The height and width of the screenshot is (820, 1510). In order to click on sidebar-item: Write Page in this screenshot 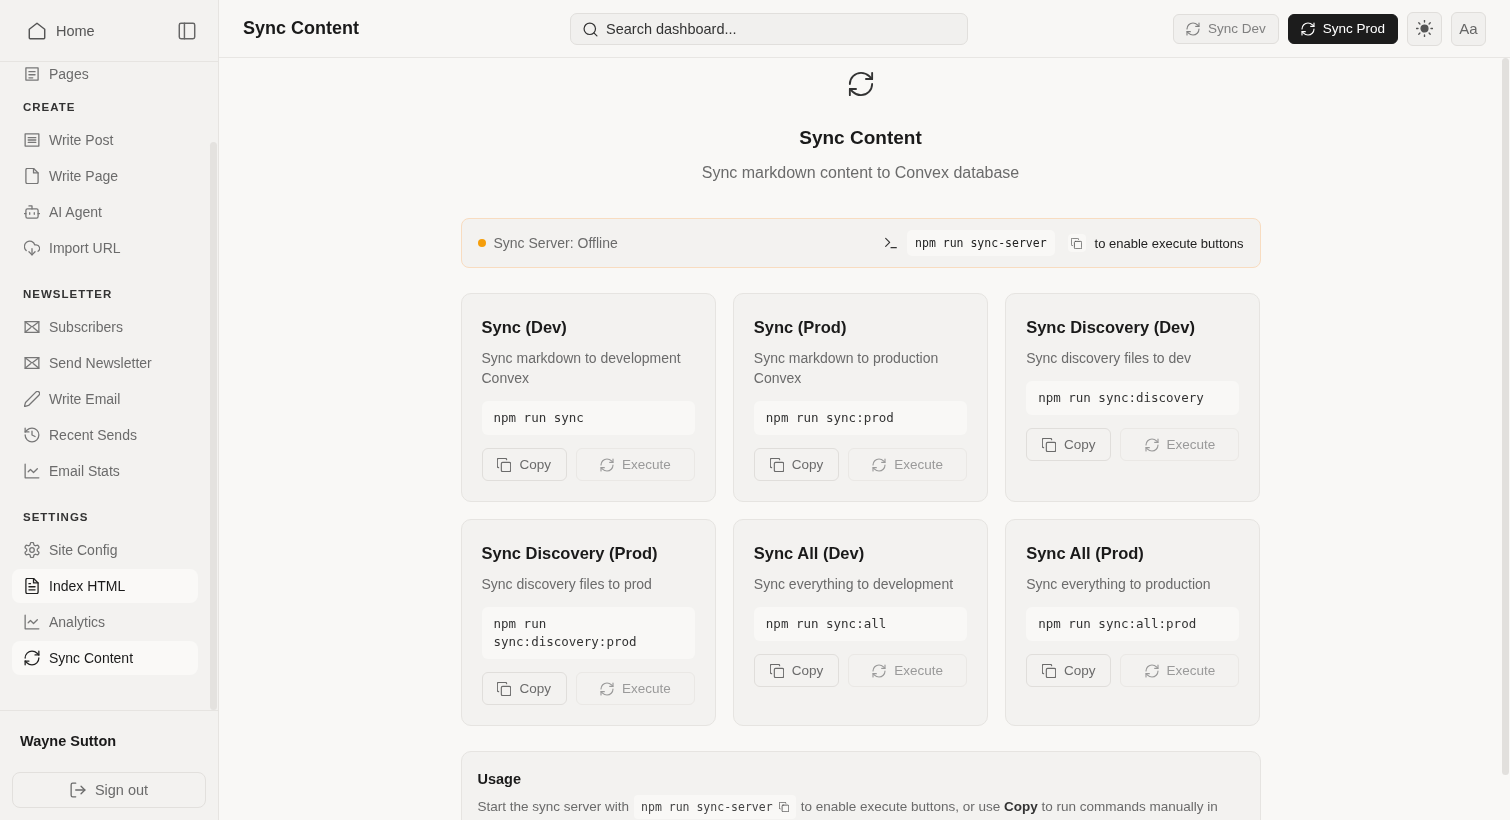, I will do `click(105, 176)`.